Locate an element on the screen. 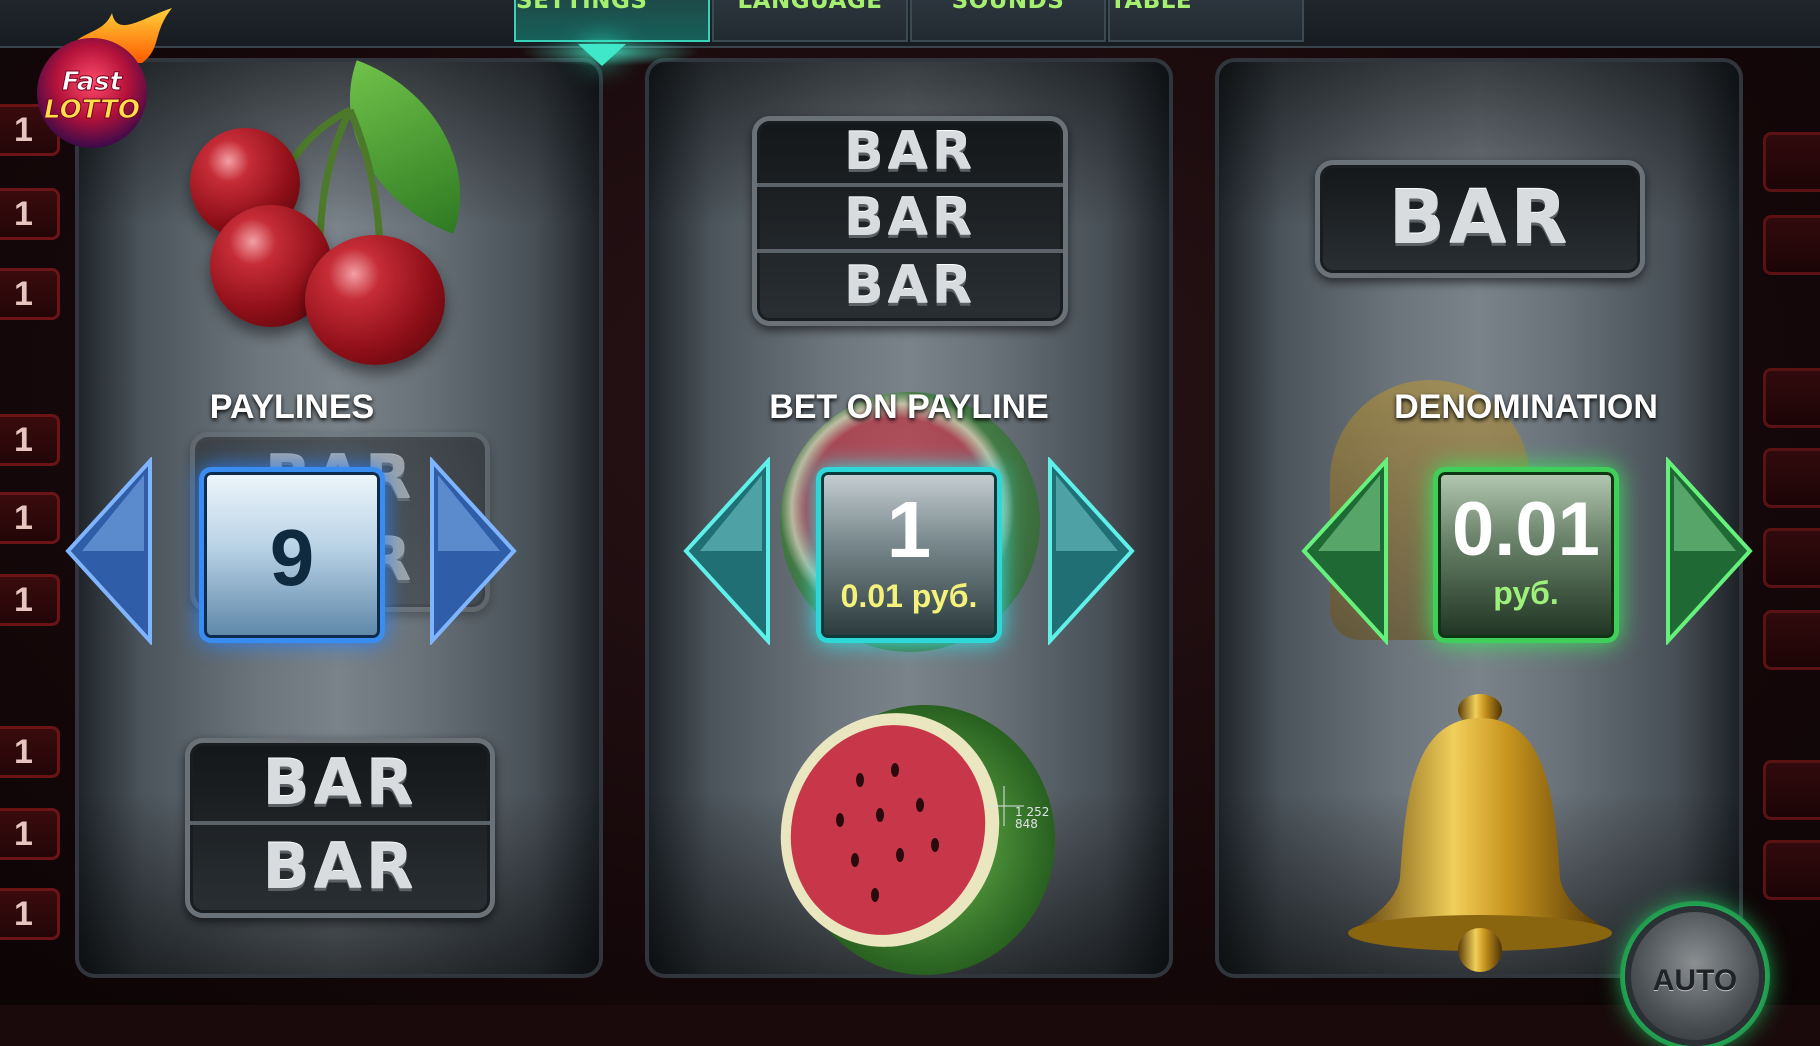 This screenshot has width=1820, height=1046. svg-text: Fast is located at coordinates (93, 82).